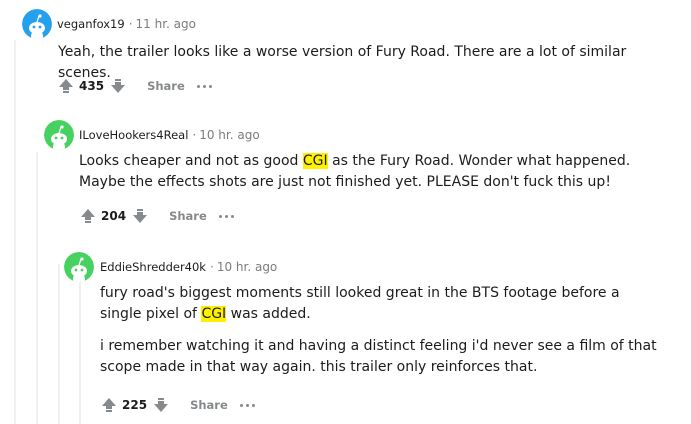 This screenshot has height=424, width=691. What do you see at coordinates (191, 161) in the screenshot?
I see `text-run: Looks cheaper and not as good` at bounding box center [191, 161].